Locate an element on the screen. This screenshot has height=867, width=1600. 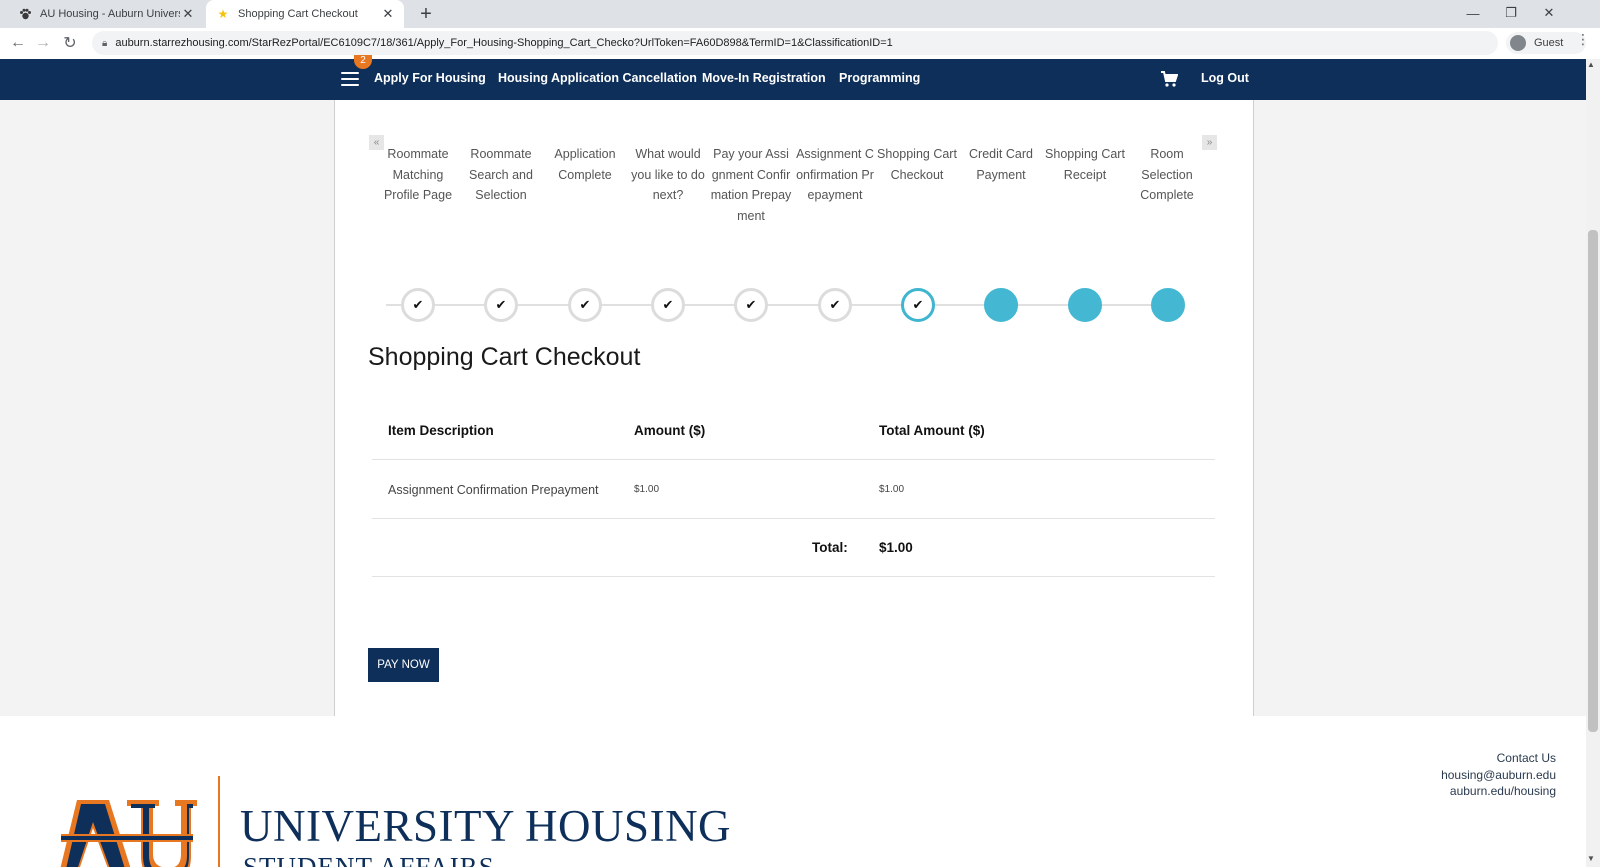
scrollbar-thumb is located at coordinates (1593, 481).